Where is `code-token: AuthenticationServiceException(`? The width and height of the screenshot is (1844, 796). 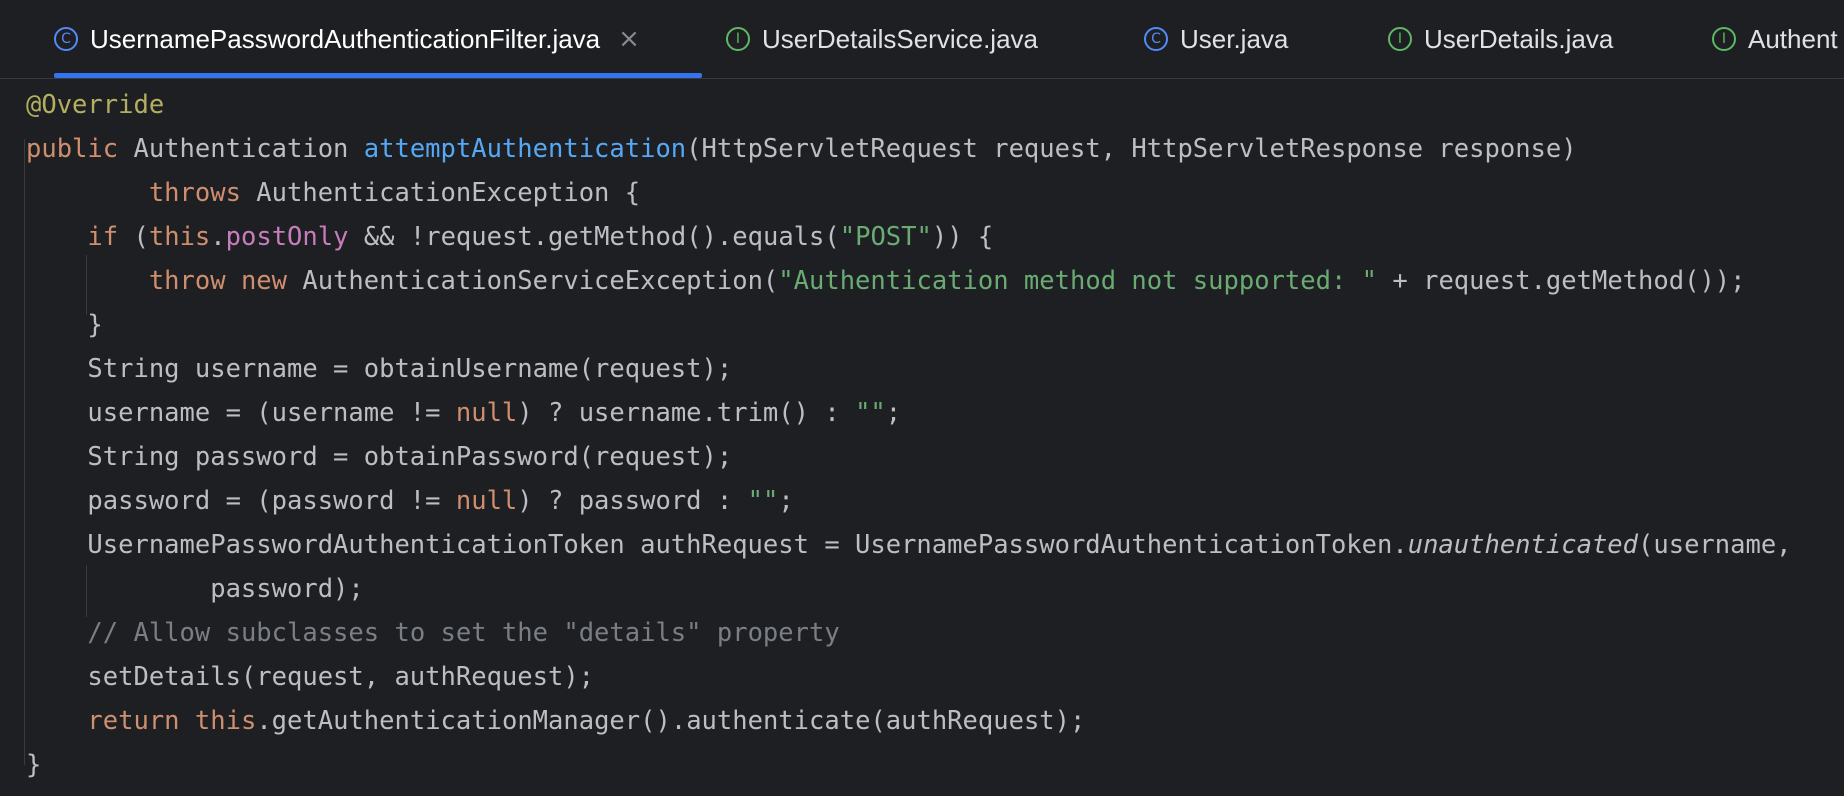 code-token: AuthenticationServiceException( is located at coordinates (533, 281).